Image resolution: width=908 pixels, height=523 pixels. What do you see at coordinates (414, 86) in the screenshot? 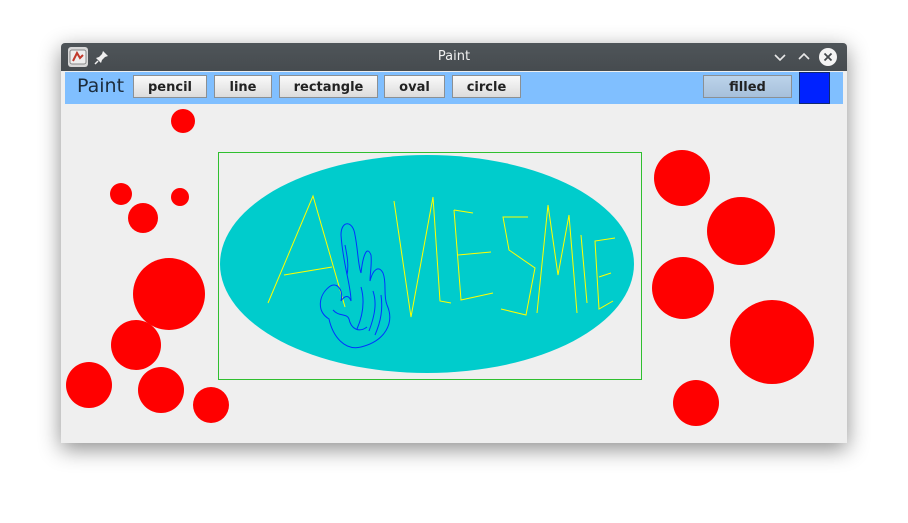
I see `oval-button: oval` at bounding box center [414, 86].